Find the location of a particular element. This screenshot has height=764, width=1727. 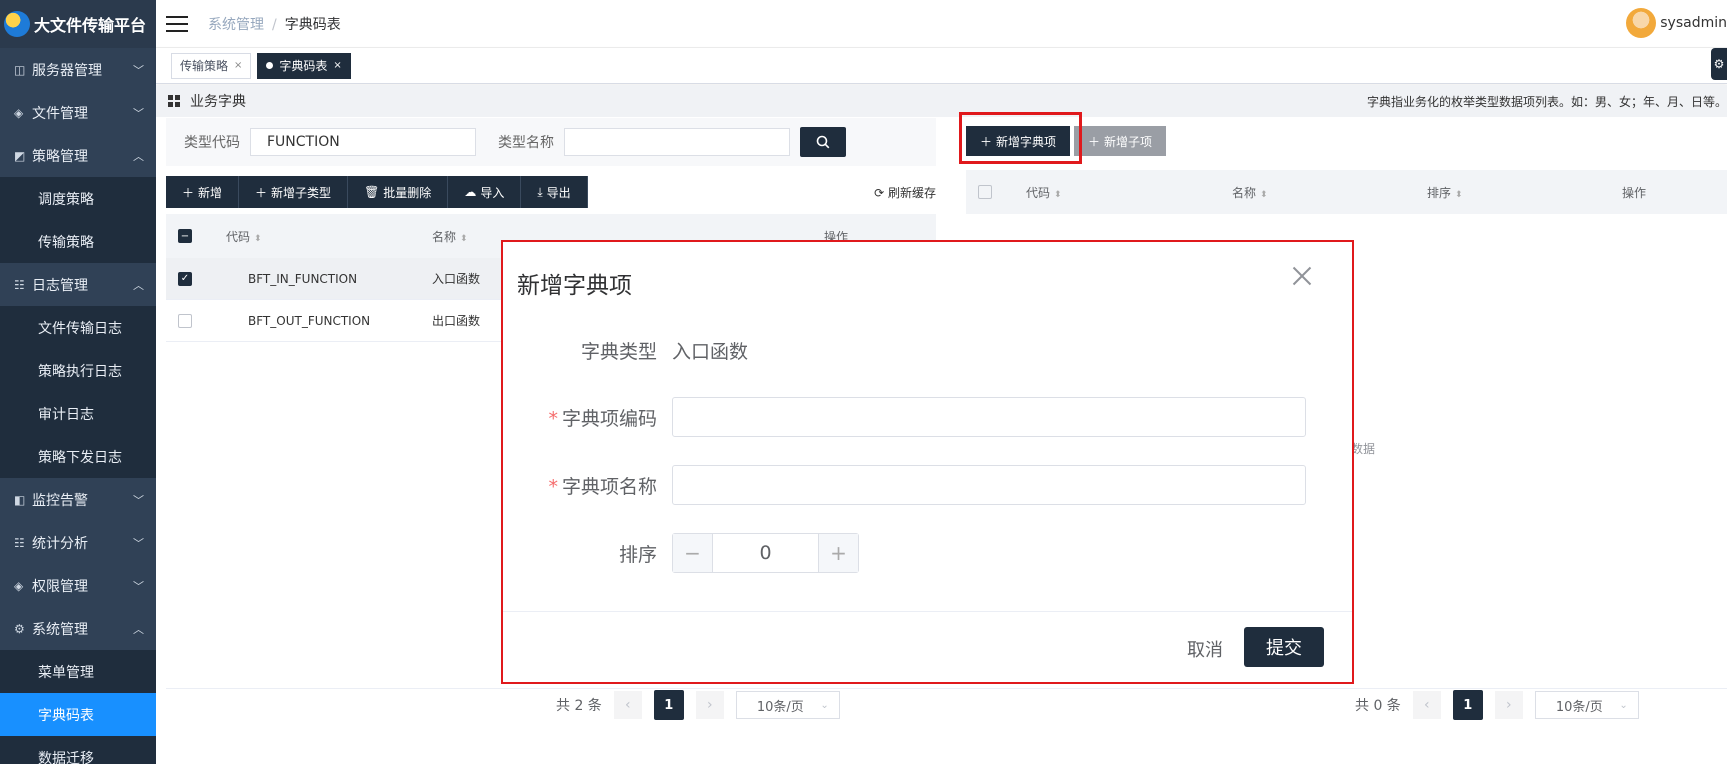

sidebar-item: ◈ 权限管理 ﹀ is located at coordinates (78, 585).